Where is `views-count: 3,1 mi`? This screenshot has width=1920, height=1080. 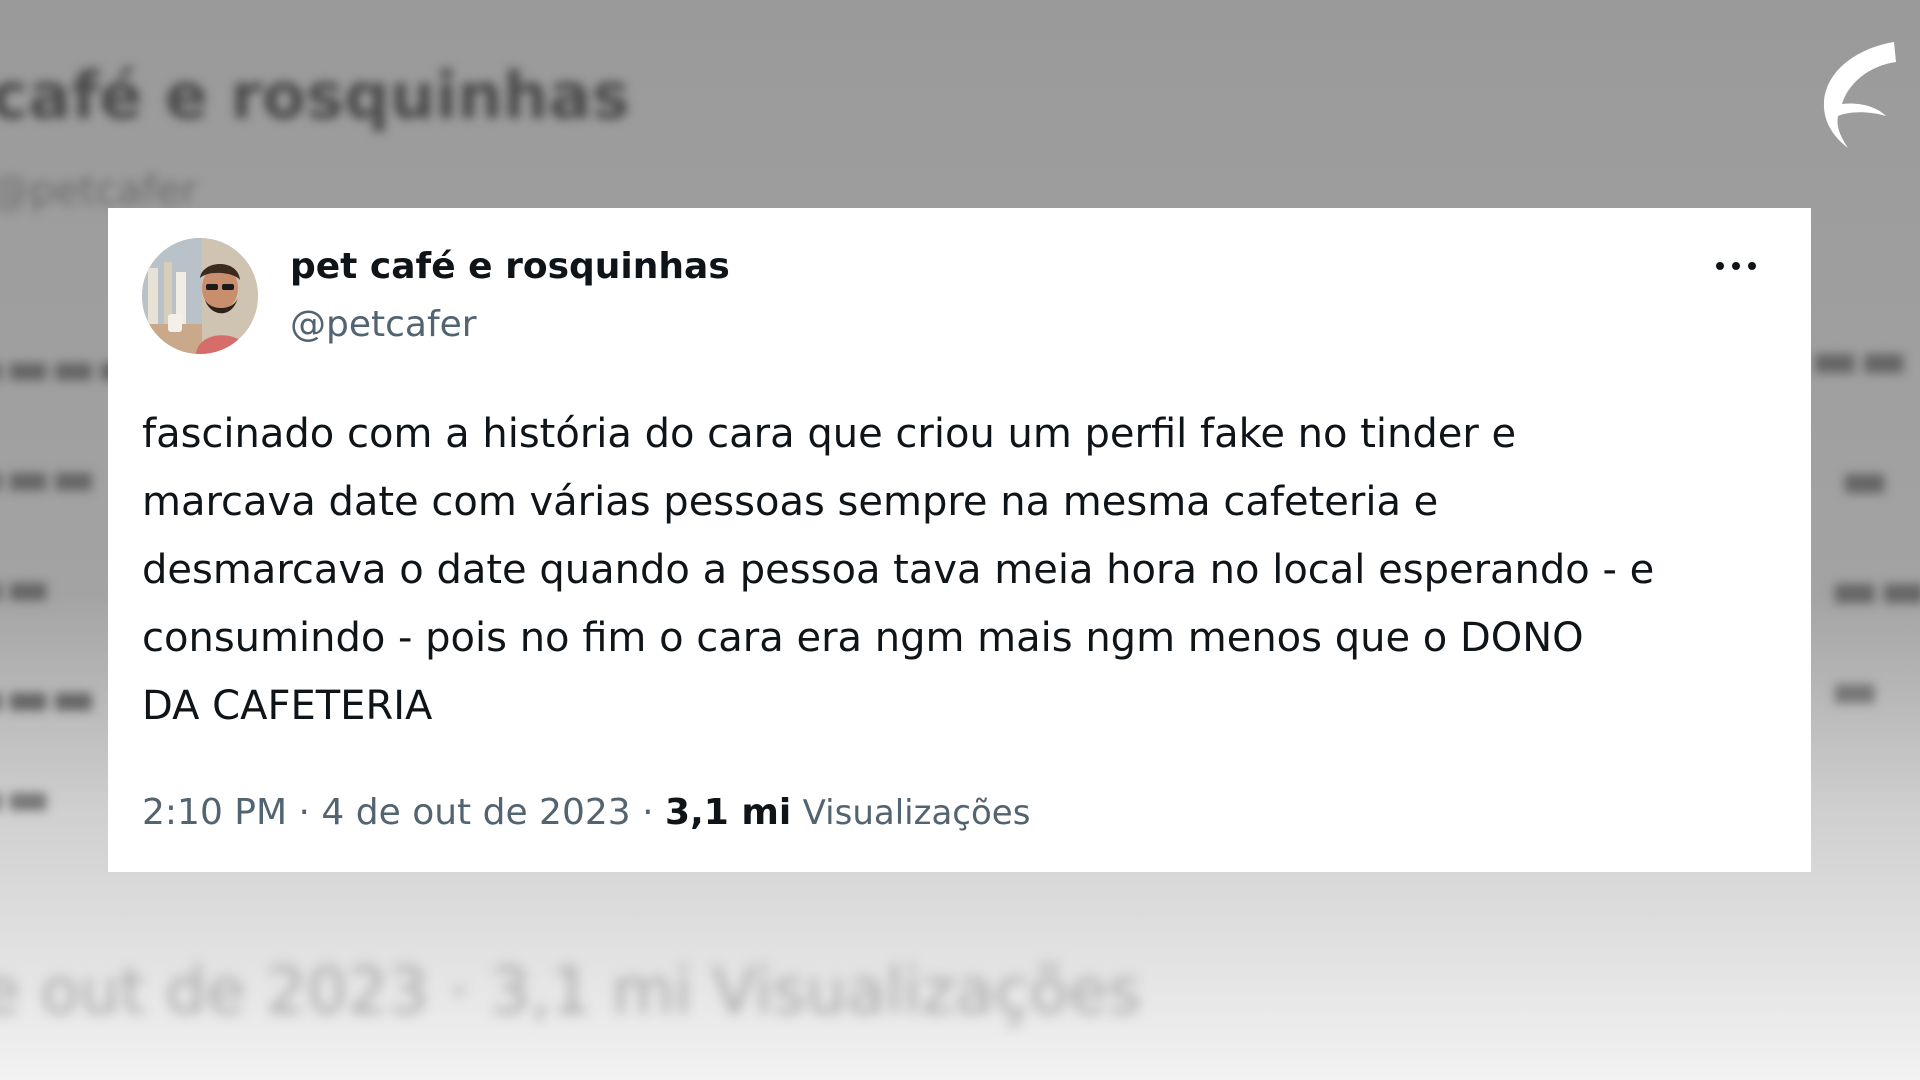 views-count: 3,1 mi is located at coordinates (728, 812).